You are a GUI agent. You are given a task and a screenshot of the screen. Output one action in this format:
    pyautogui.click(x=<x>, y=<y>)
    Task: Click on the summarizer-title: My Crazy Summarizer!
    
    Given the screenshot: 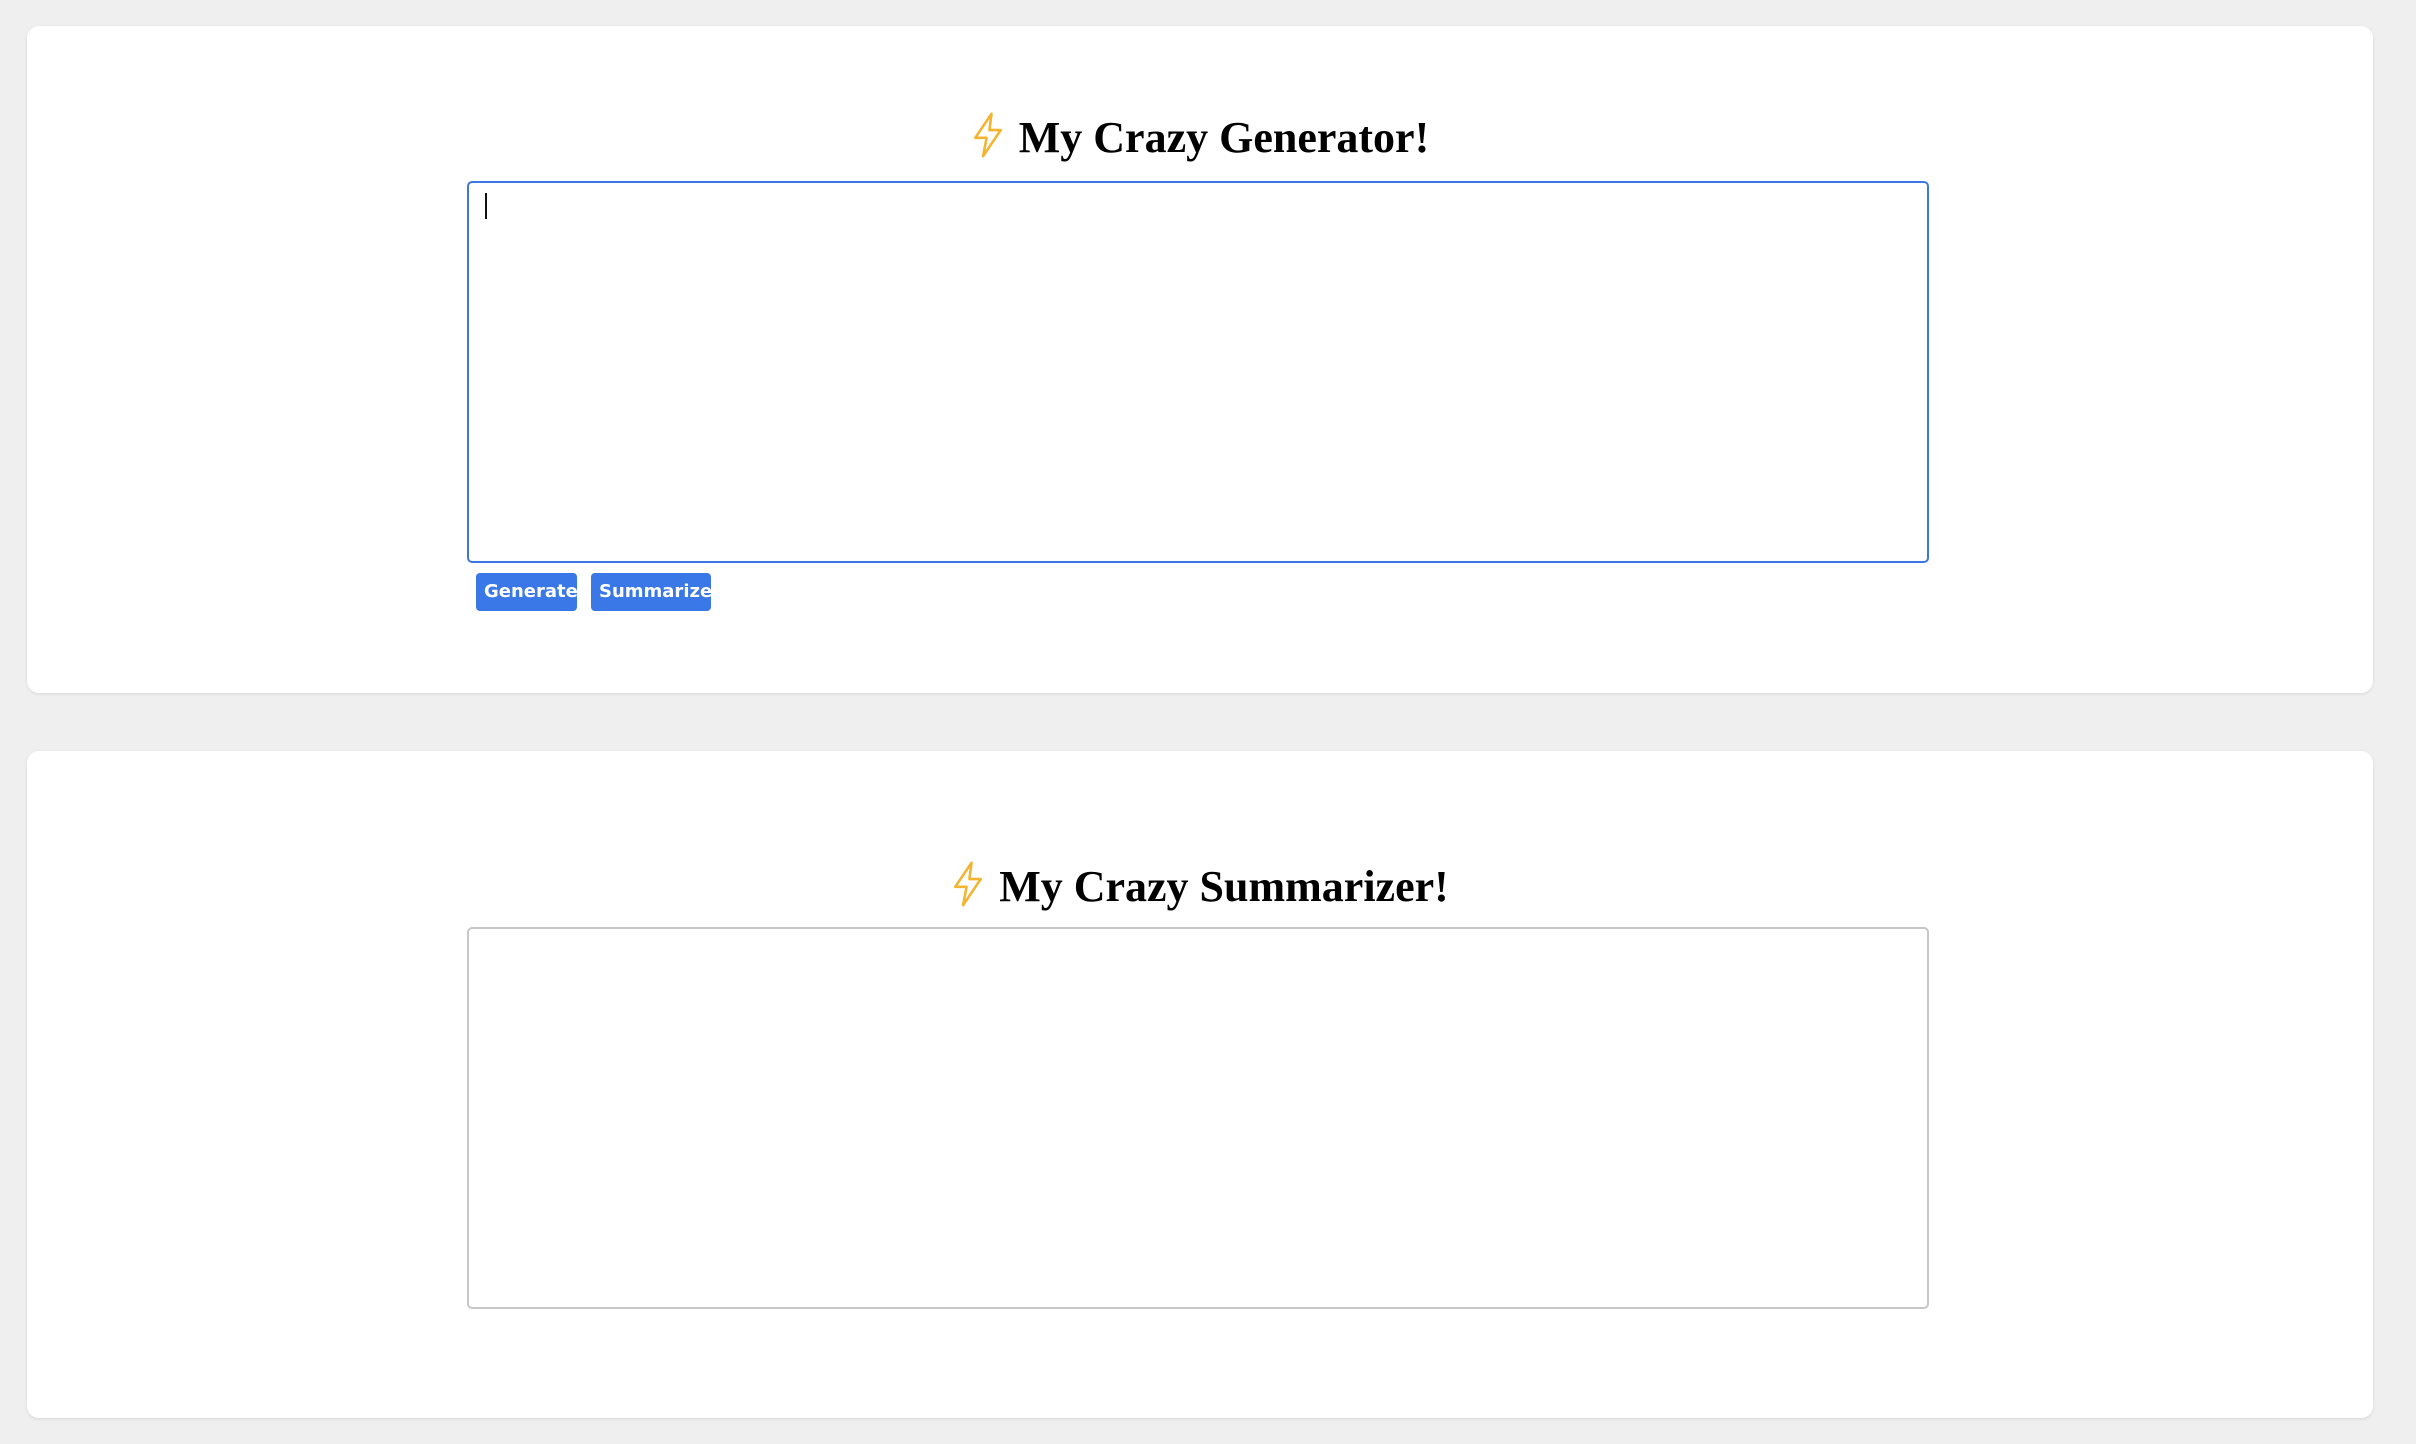 What is the action you would take?
    pyautogui.click(x=1200, y=887)
    